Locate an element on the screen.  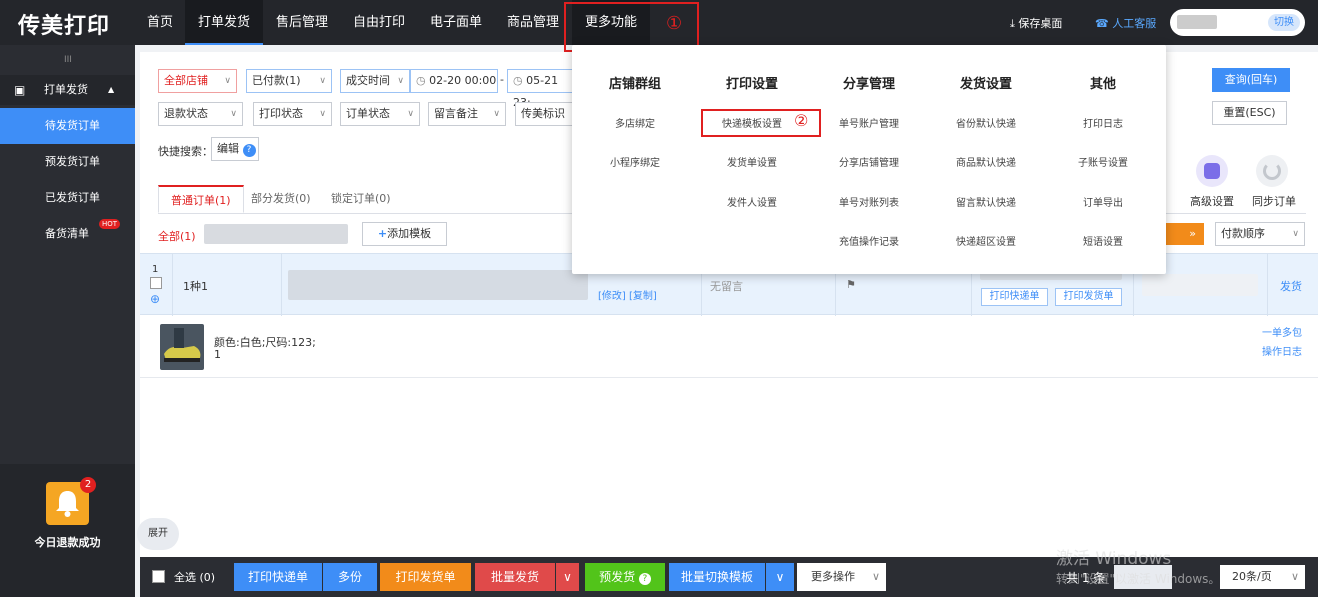
dd-item-phrases: 短语设置 is located at coordinates (1103, 240).